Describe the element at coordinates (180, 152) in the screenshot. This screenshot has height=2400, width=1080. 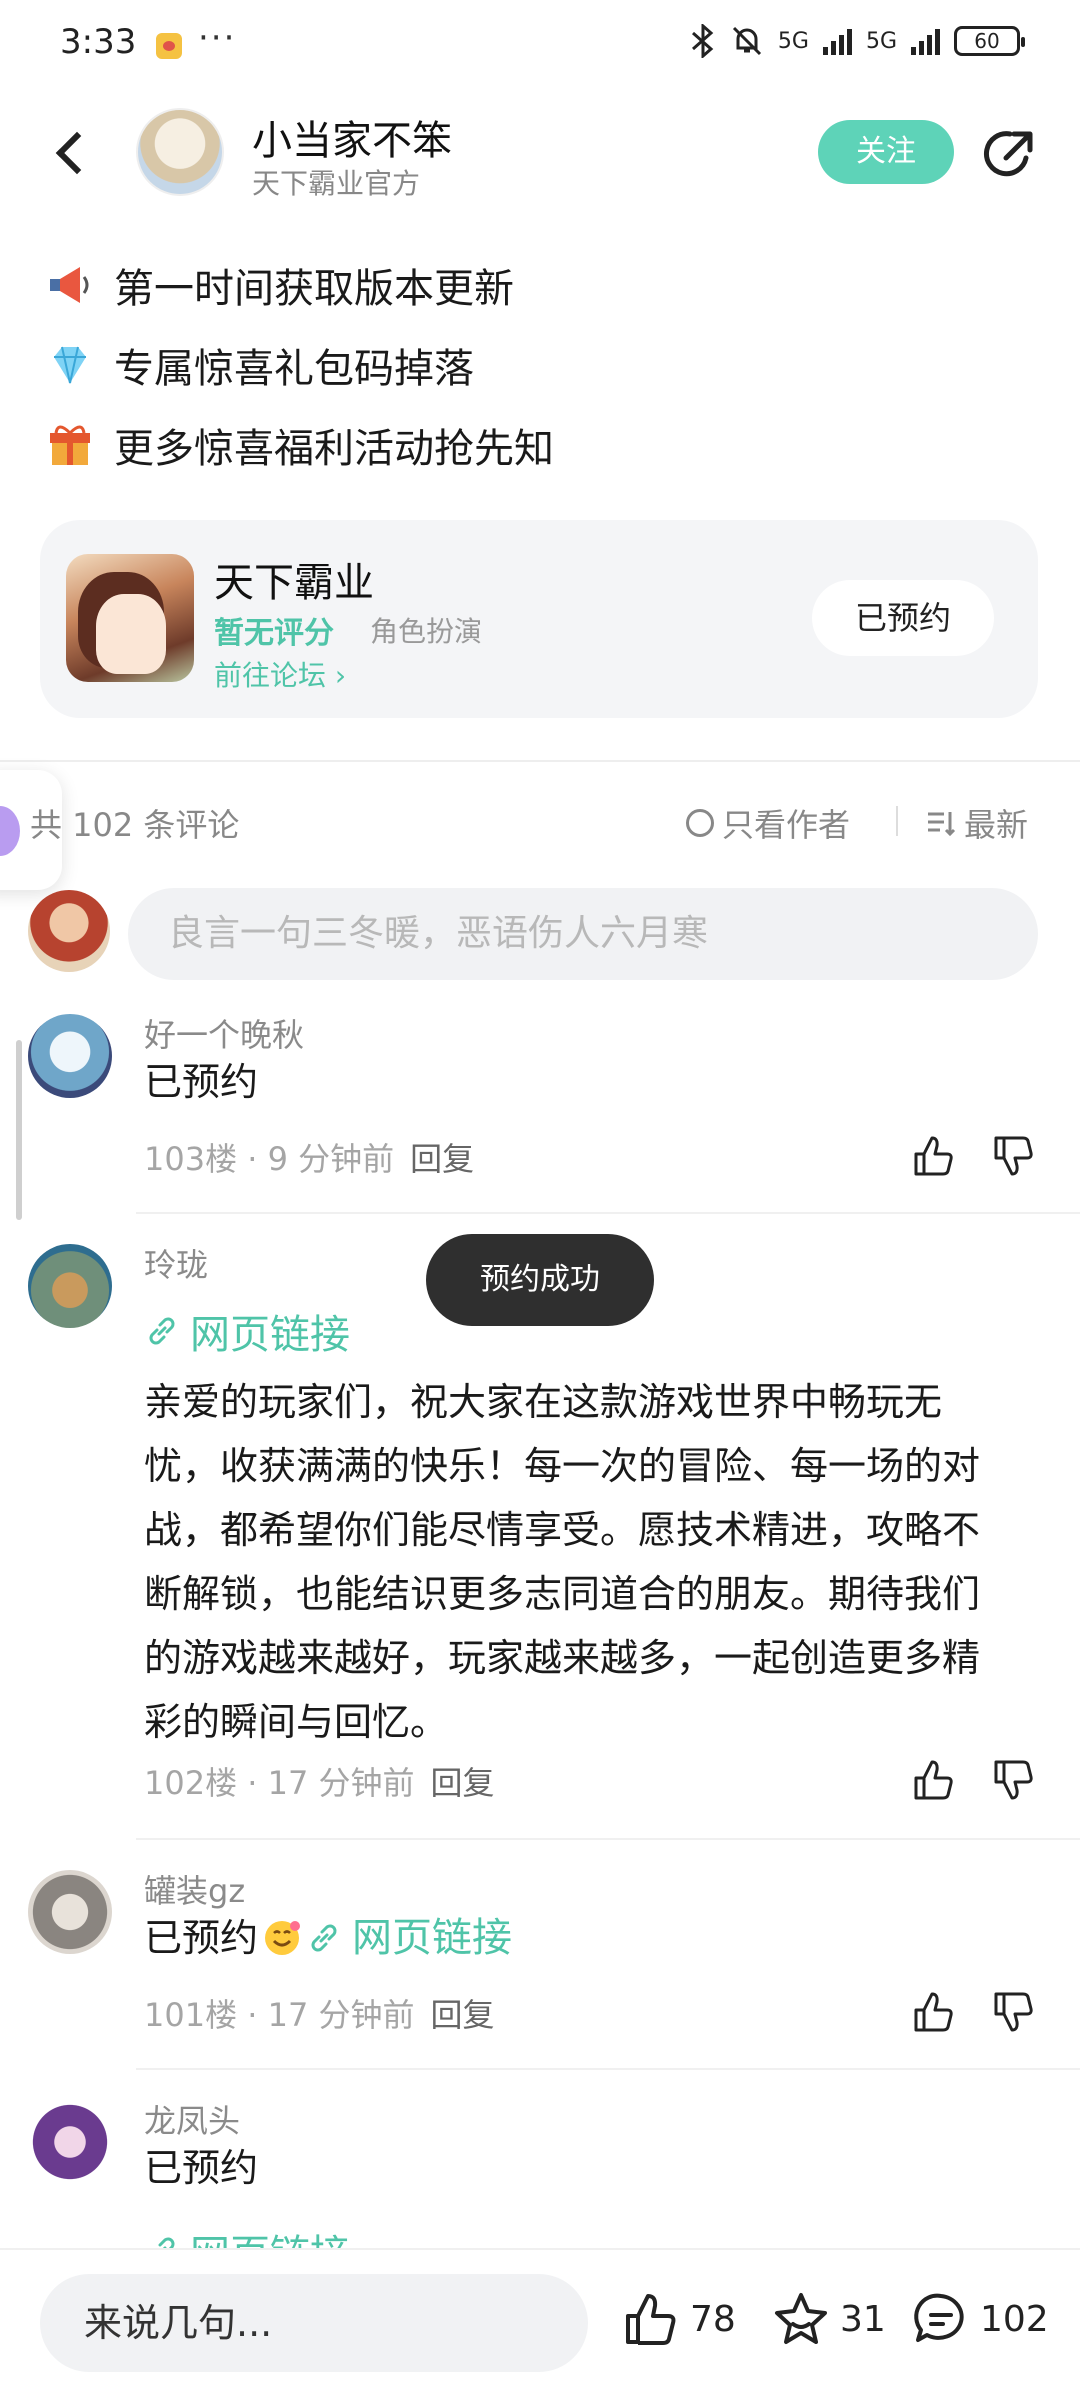
I see `author-avatar` at that location.